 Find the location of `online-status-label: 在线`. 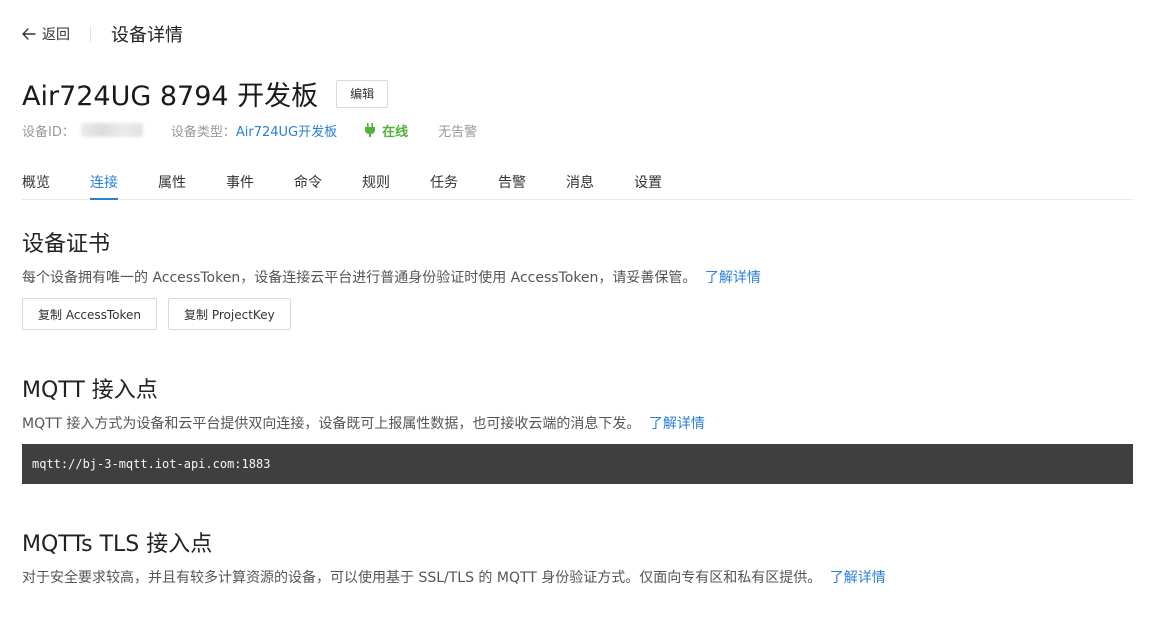

online-status-label: 在线 is located at coordinates (395, 132).